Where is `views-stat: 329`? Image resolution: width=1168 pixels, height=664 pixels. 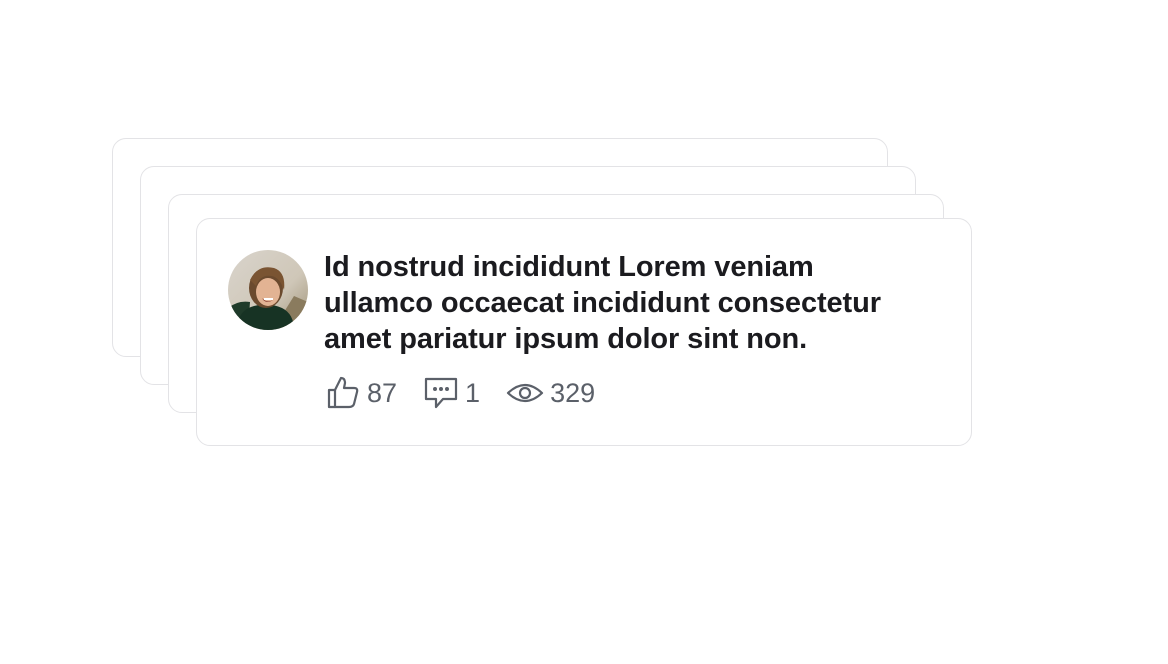
views-stat: 329 is located at coordinates (550, 393).